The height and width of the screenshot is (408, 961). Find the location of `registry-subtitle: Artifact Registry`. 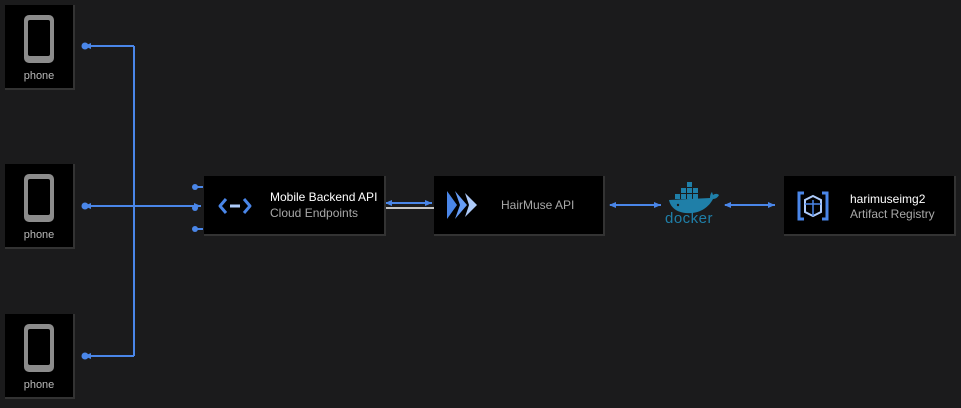

registry-subtitle: Artifact Registry is located at coordinates (892, 214).